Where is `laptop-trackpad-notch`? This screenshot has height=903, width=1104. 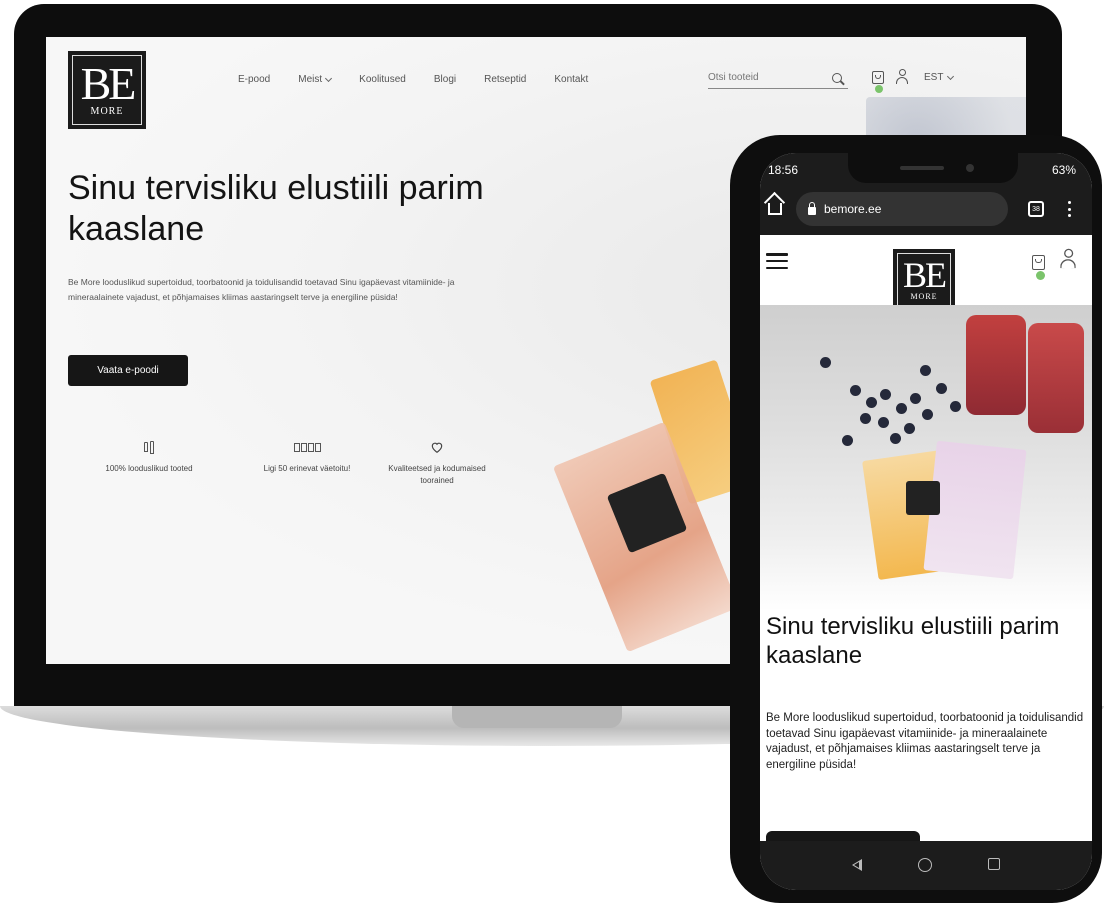 laptop-trackpad-notch is located at coordinates (537, 717).